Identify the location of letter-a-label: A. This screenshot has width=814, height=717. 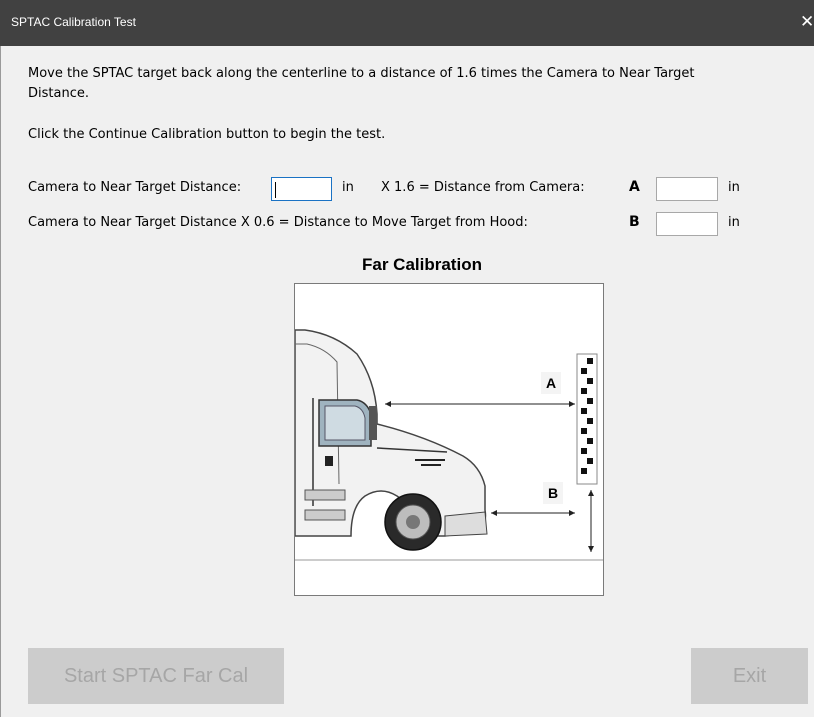
(634, 187).